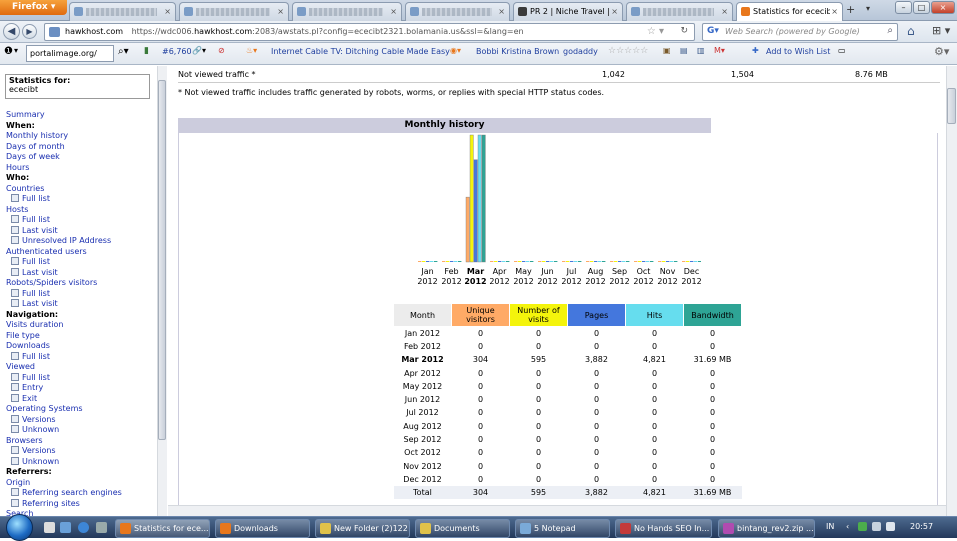  I want to click on page-scroll-thumb, so click(951, 106).